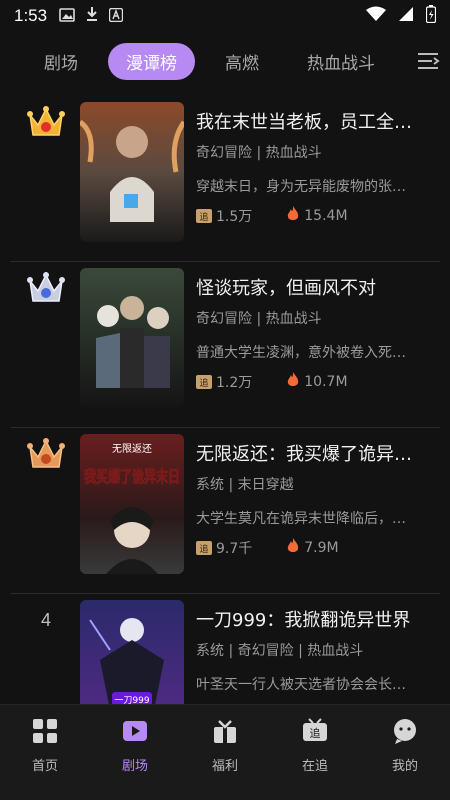  I want to click on cover-title-small: 无限返还, so click(132, 449).